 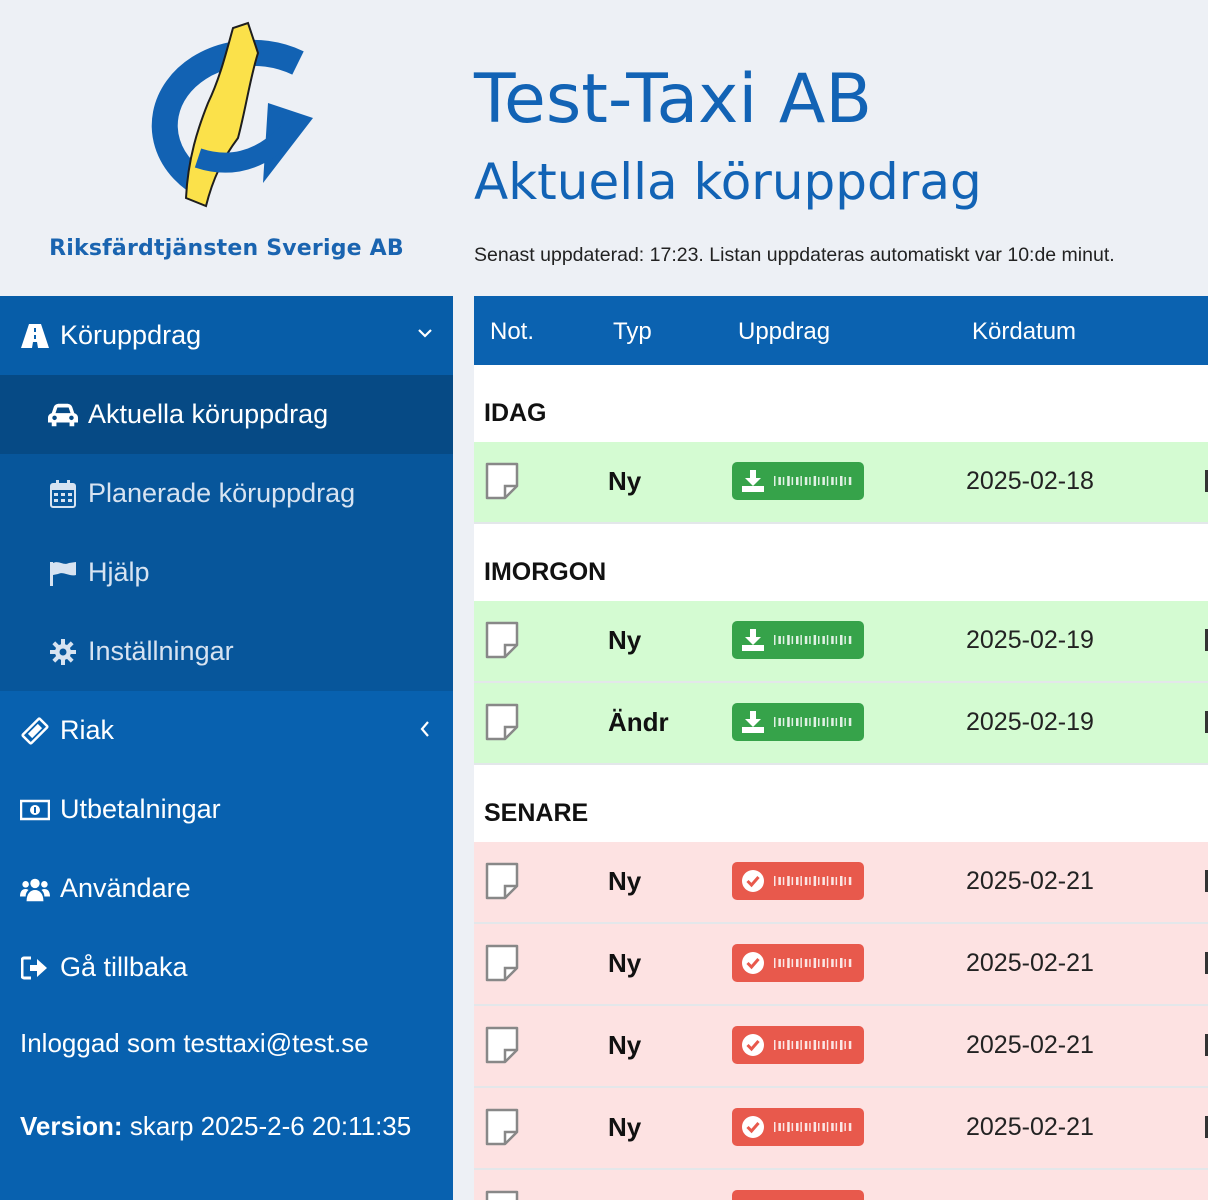 I want to click on table-row: Ny 2025-02-18, so click(x=841, y=483).